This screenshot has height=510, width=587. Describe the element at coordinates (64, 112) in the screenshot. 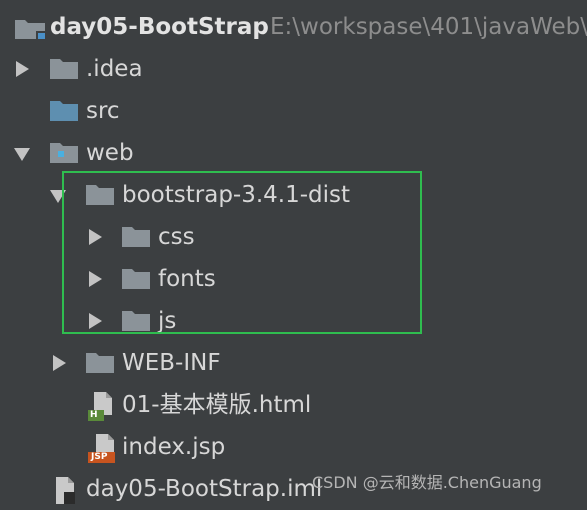

I see `source-folder-icon` at that location.